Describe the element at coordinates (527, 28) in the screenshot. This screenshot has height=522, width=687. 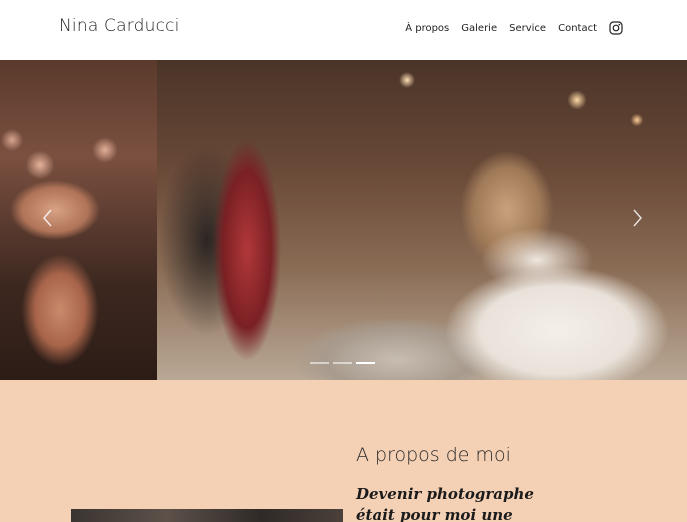
I see `nav-link-service: Service` at that location.